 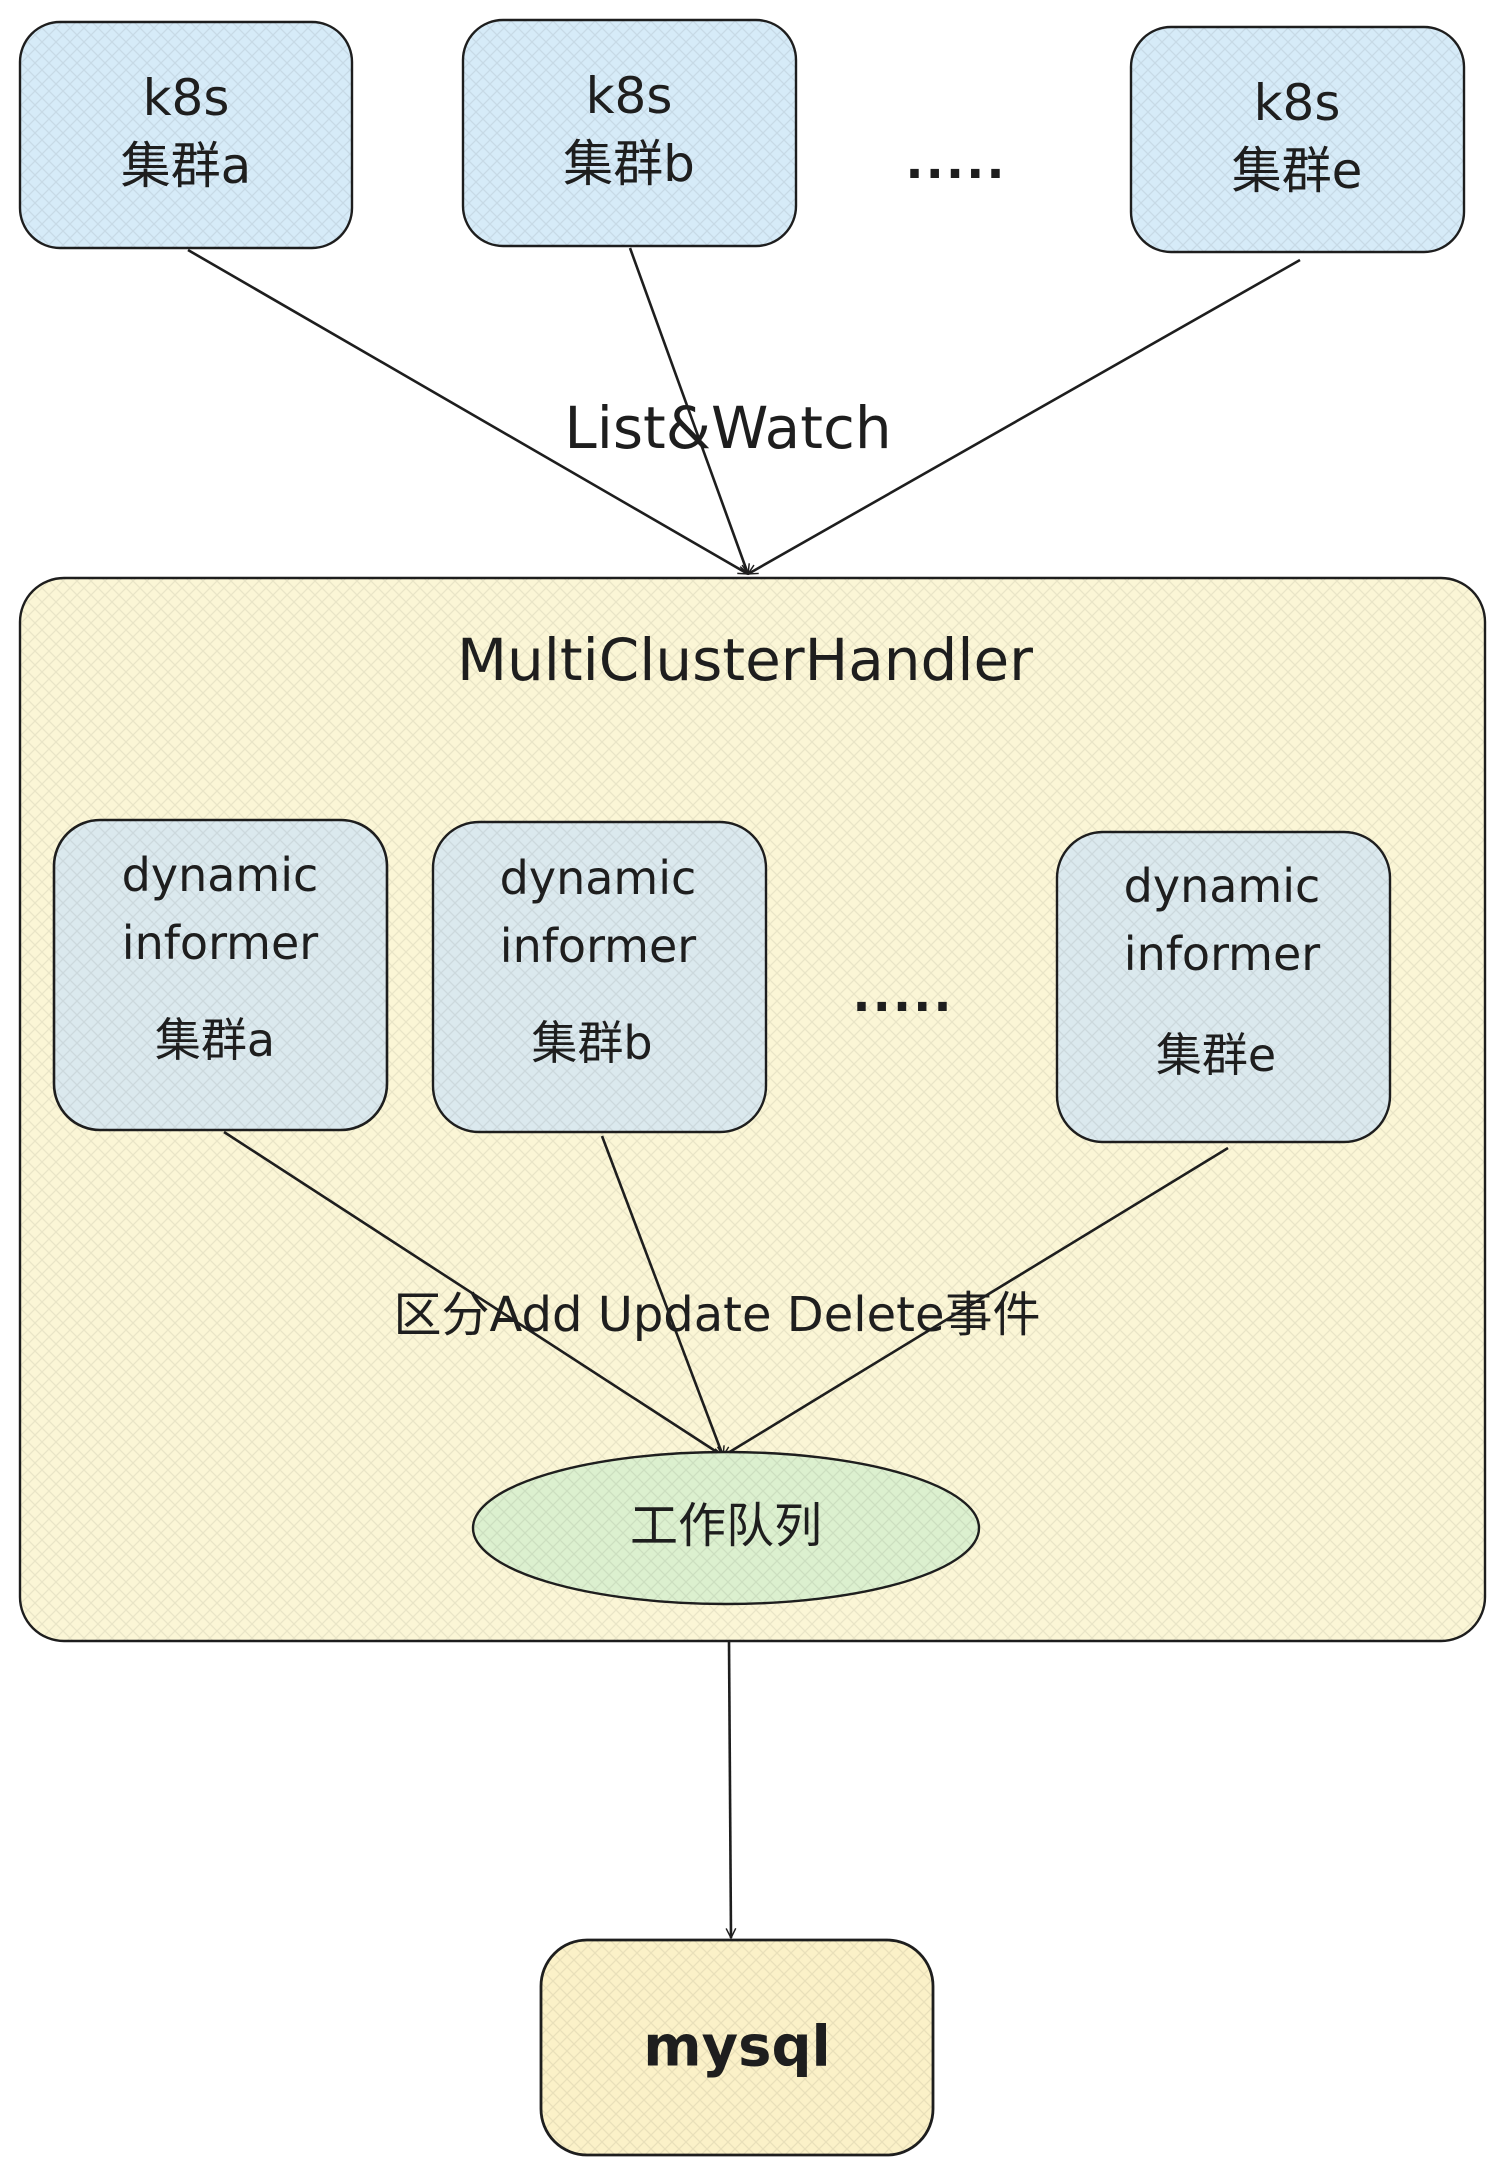 What do you see at coordinates (186, 135) in the screenshot?
I see `cluster-box-a: k8s 集群a` at bounding box center [186, 135].